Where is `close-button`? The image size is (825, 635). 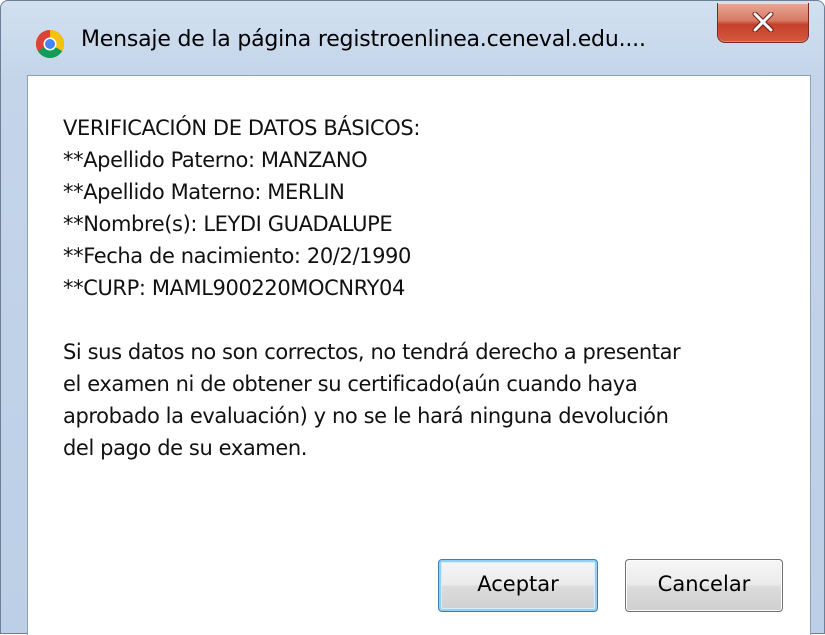
close-button is located at coordinates (763, 23).